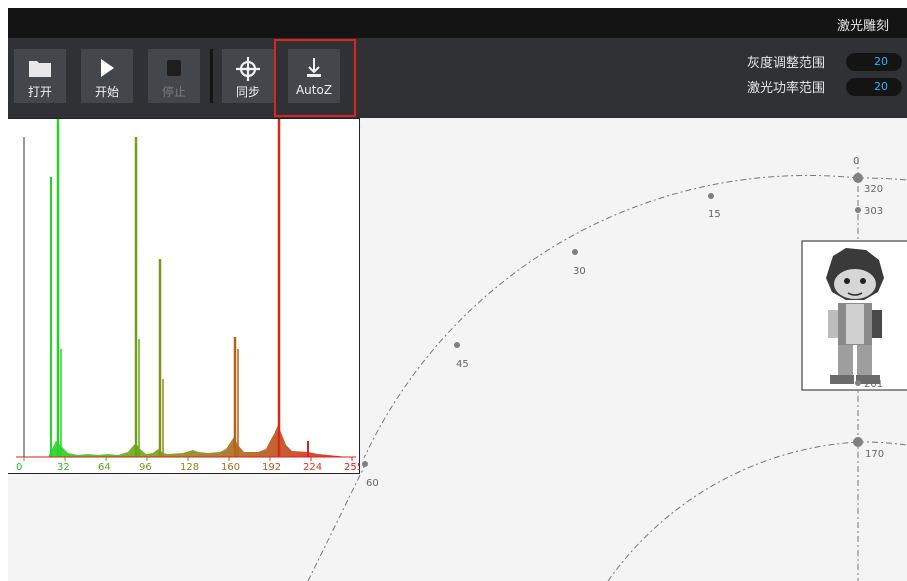  What do you see at coordinates (173, 92) in the screenshot?
I see `stop-button-label: 停止` at bounding box center [173, 92].